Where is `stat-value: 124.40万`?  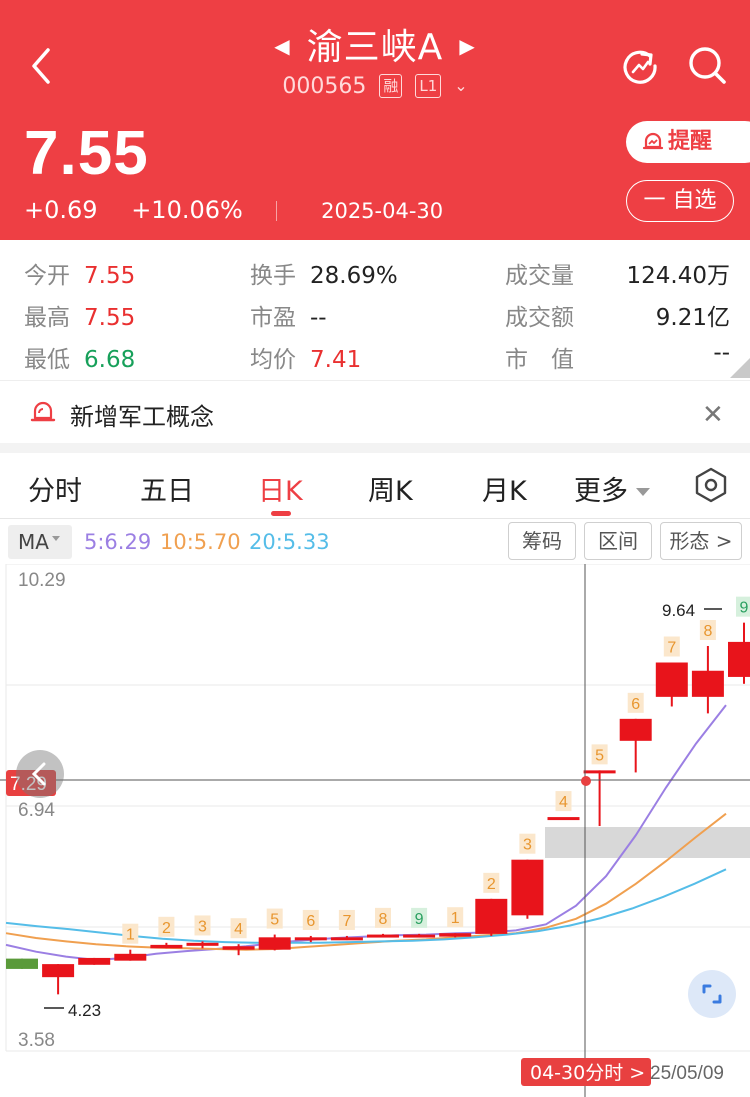
stat-value: 124.40万 is located at coordinates (678, 276).